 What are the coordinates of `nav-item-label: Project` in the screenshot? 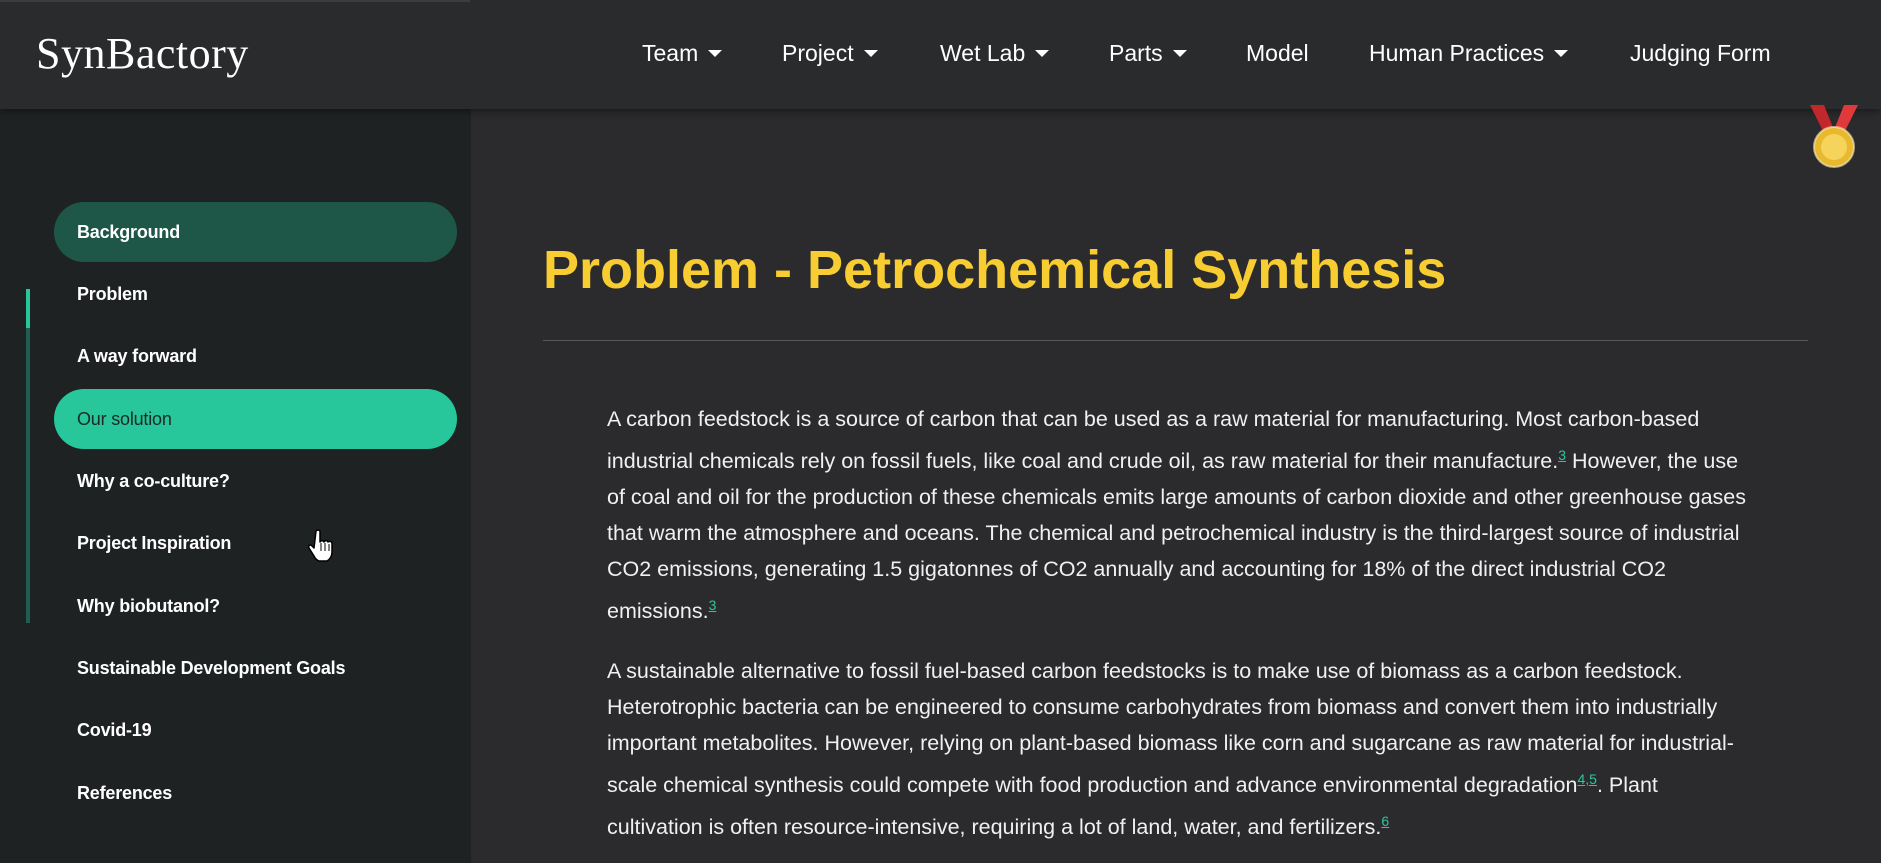 It's located at (818, 53).